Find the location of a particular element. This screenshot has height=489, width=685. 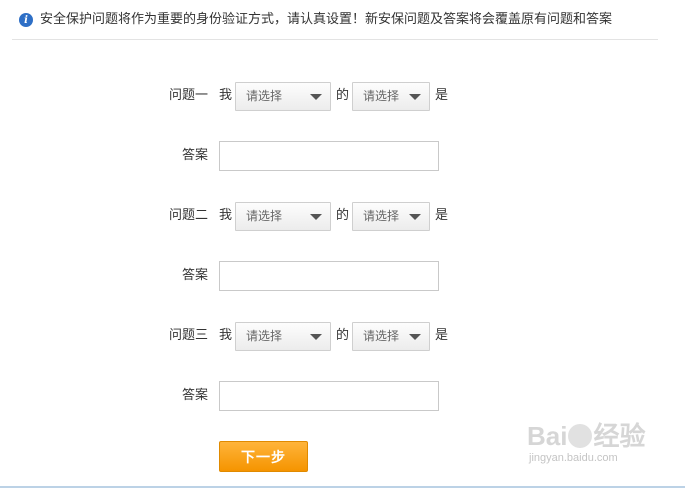

question-label: 问题一 is located at coordinates (188, 95).